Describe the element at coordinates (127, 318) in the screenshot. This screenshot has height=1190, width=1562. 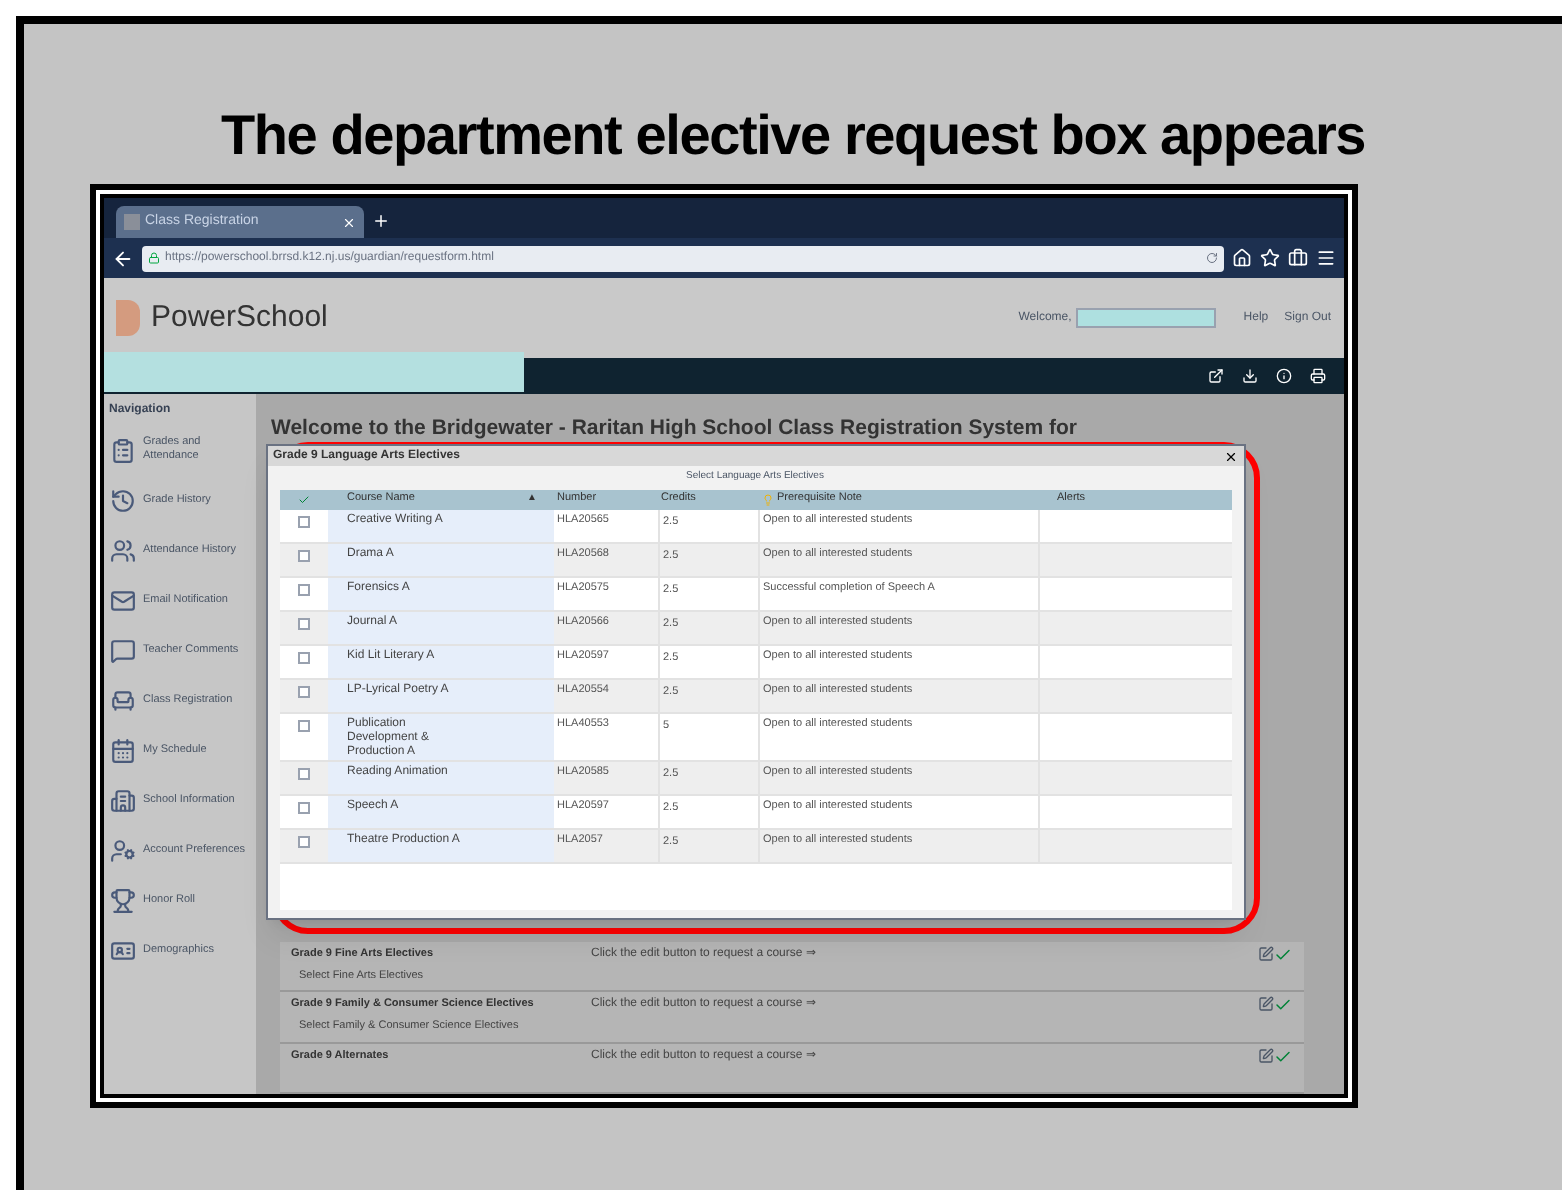
I see `logo-icon` at that location.